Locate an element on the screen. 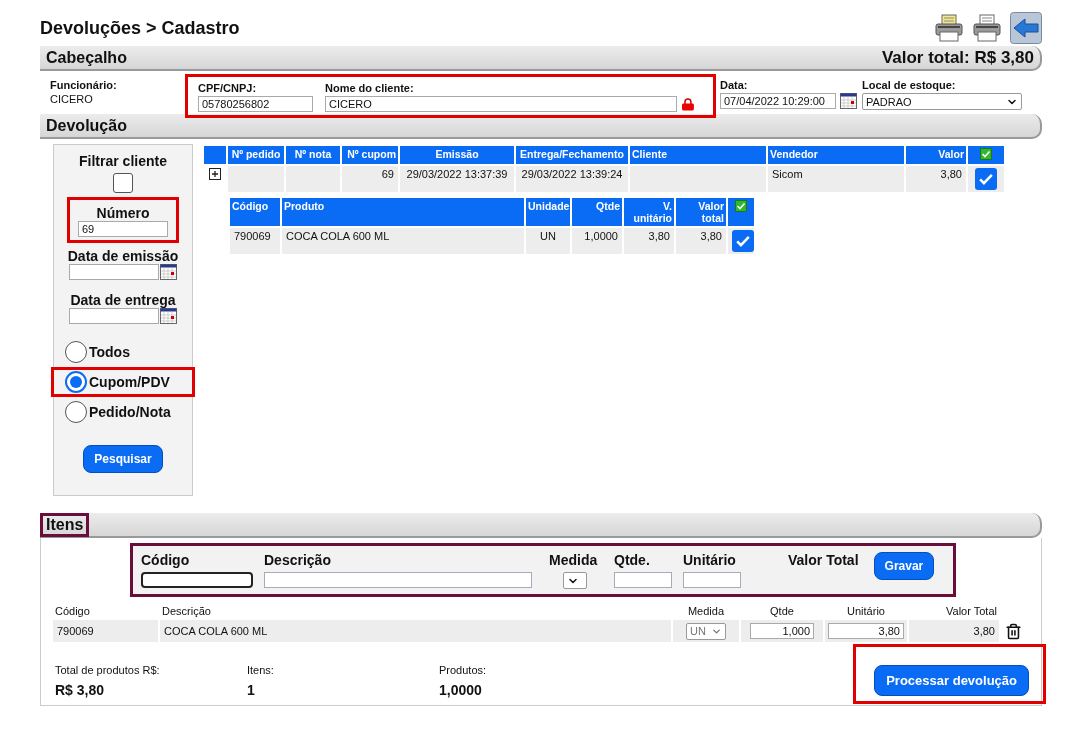  filter-label: Número is located at coordinates (123, 213).